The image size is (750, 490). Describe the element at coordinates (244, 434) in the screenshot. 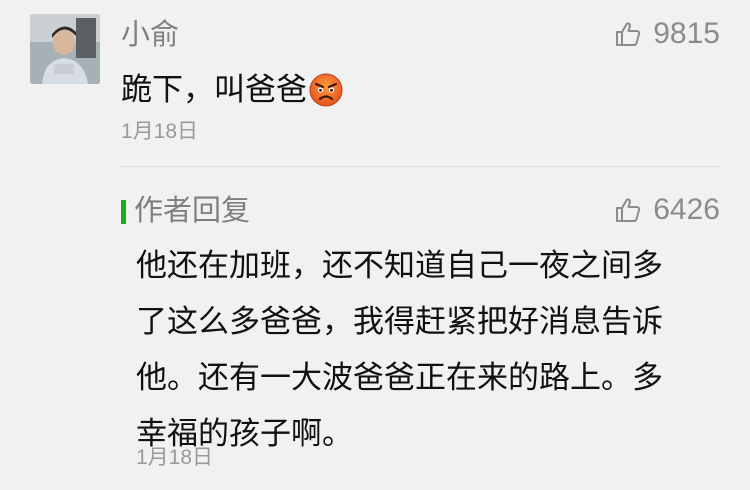

I see `reply-line: 幸福的孩子啊。` at that location.